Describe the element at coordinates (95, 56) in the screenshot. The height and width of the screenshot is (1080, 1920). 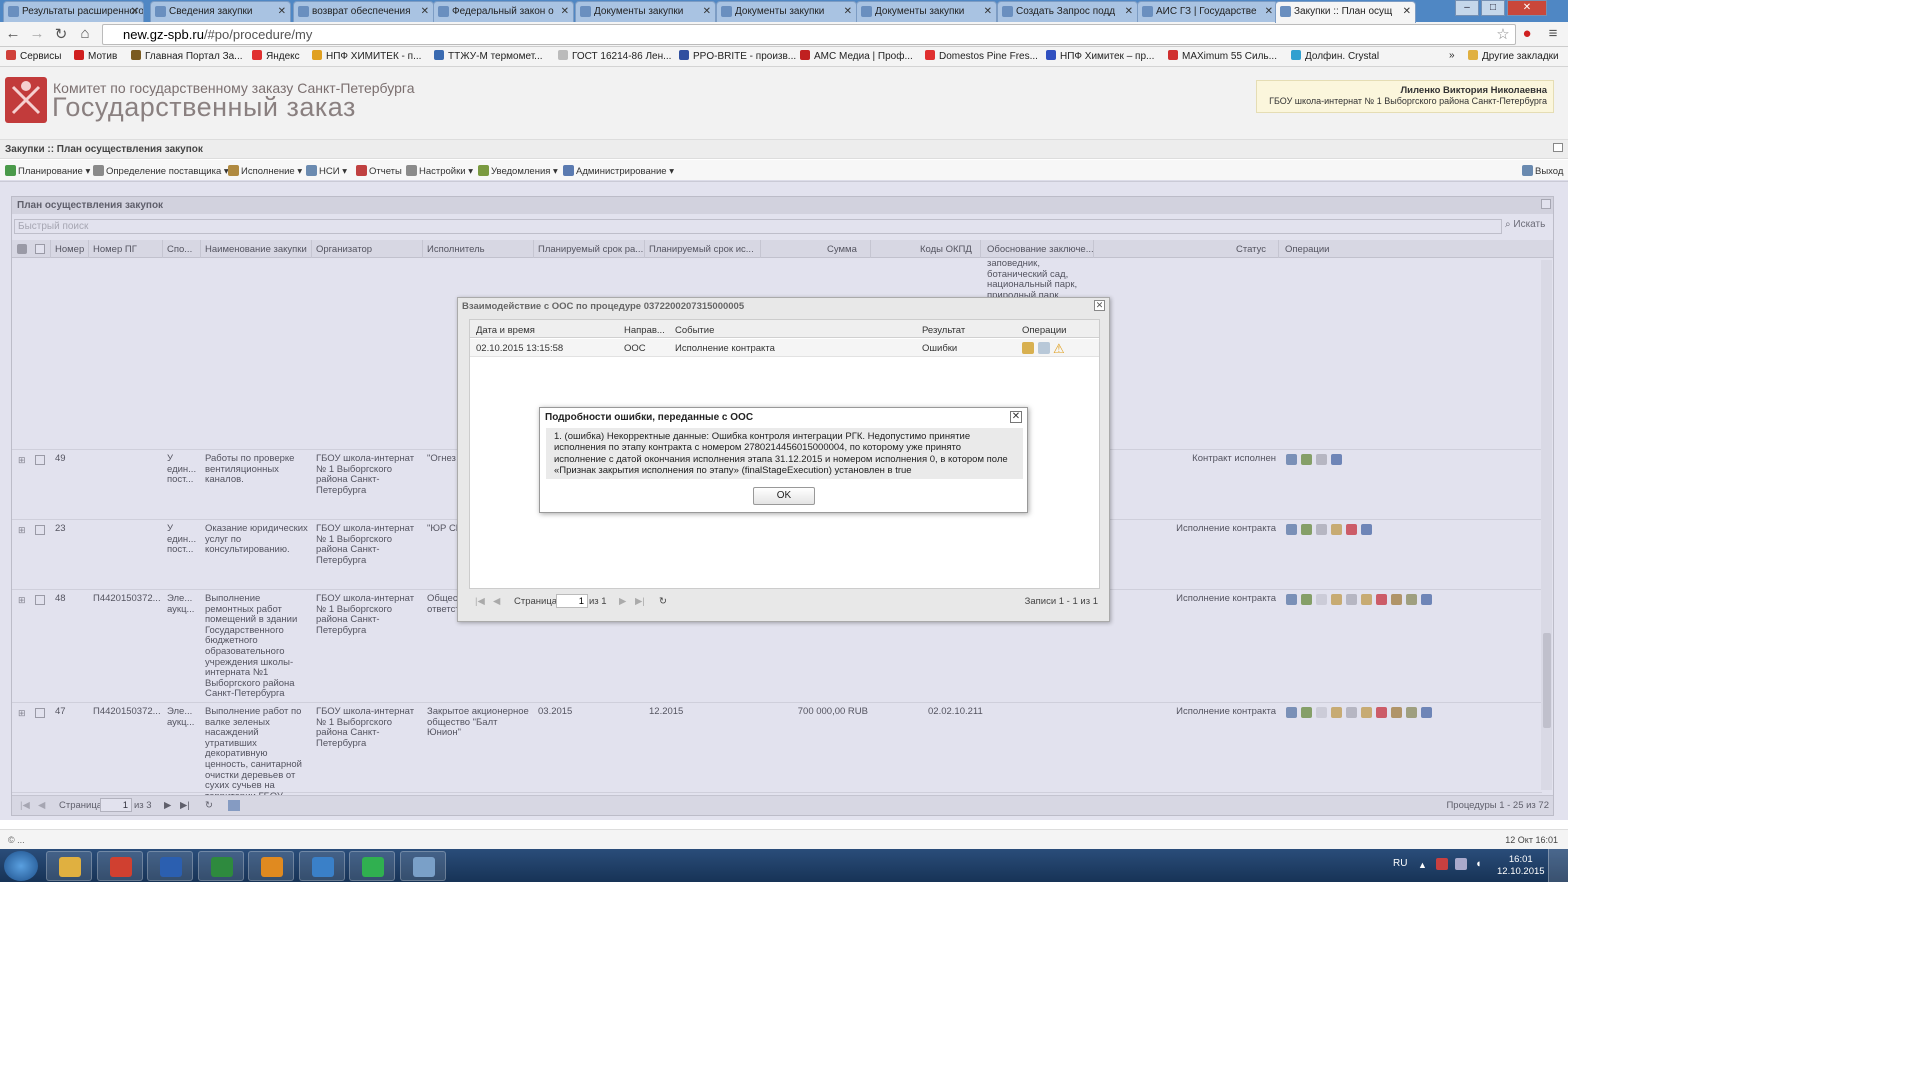
I see `bookmark-item: Мотив` at that location.